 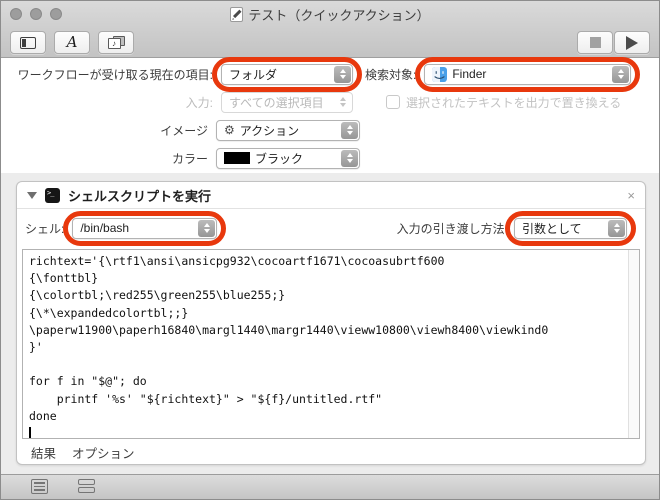 What do you see at coordinates (237, 158) in the screenshot?
I see `color-swatch` at bounding box center [237, 158].